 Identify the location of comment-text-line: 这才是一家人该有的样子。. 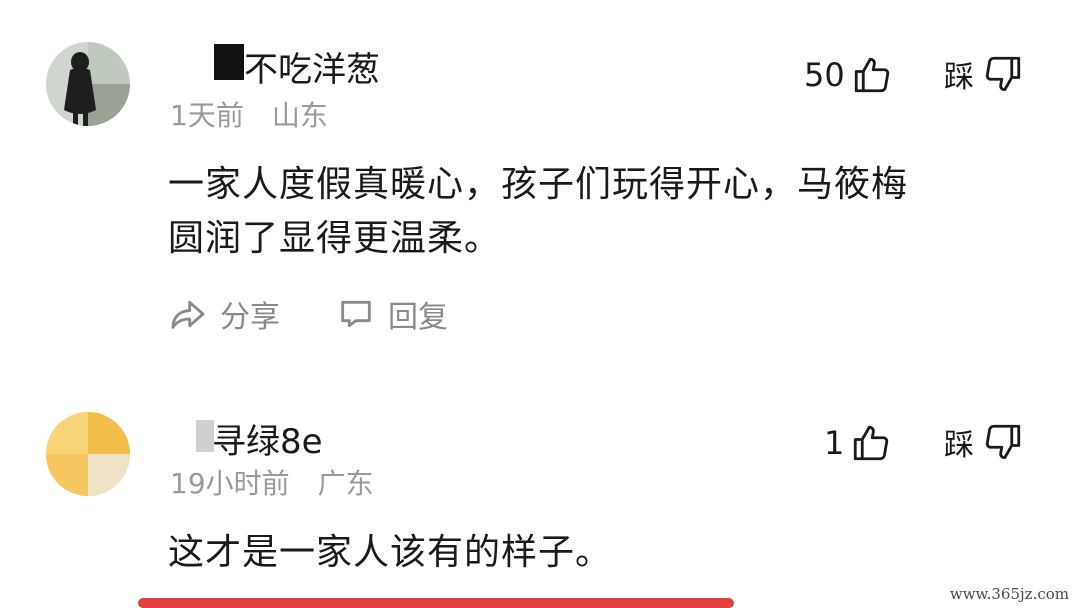
(390, 552).